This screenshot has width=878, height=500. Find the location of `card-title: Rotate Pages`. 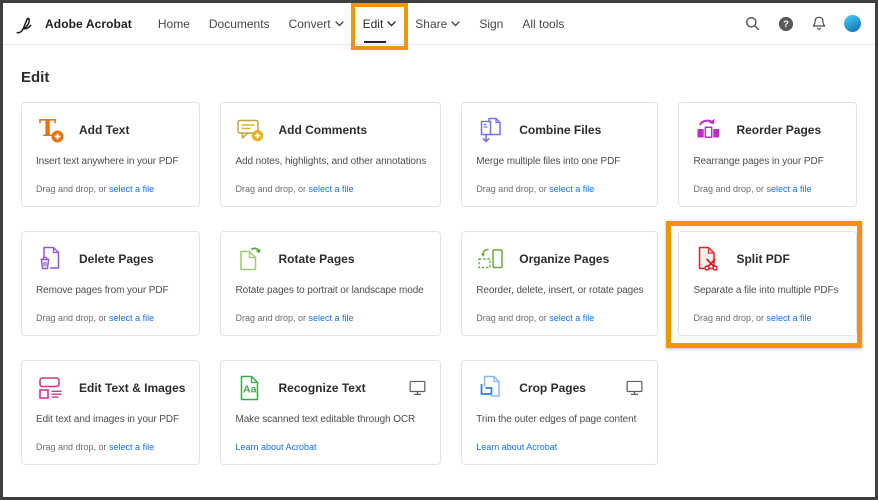

card-title: Rotate Pages is located at coordinates (316, 259).